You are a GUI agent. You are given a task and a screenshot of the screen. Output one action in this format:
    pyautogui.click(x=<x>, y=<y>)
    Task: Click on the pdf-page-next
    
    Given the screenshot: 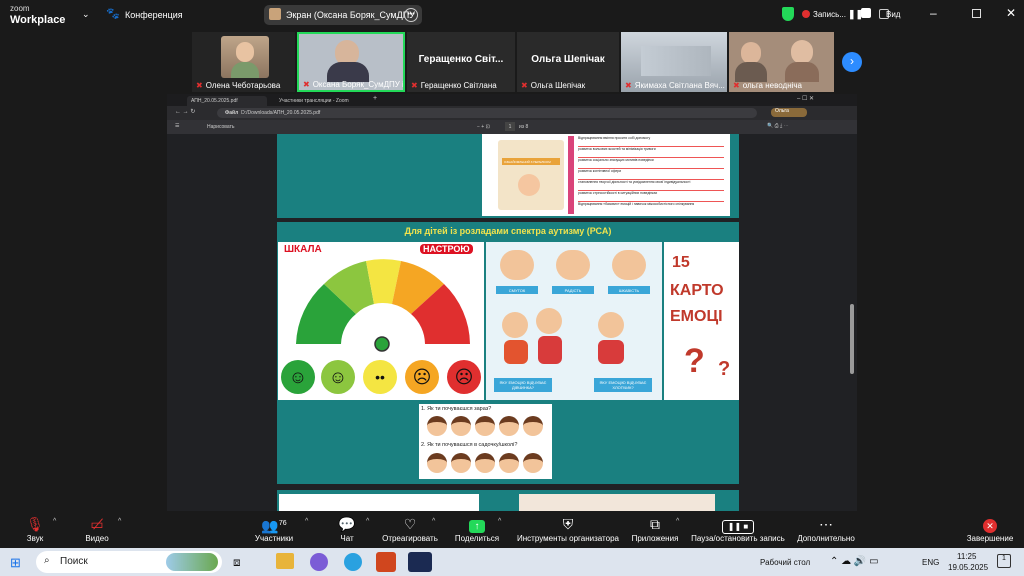 What is the action you would take?
    pyautogui.click(x=508, y=500)
    